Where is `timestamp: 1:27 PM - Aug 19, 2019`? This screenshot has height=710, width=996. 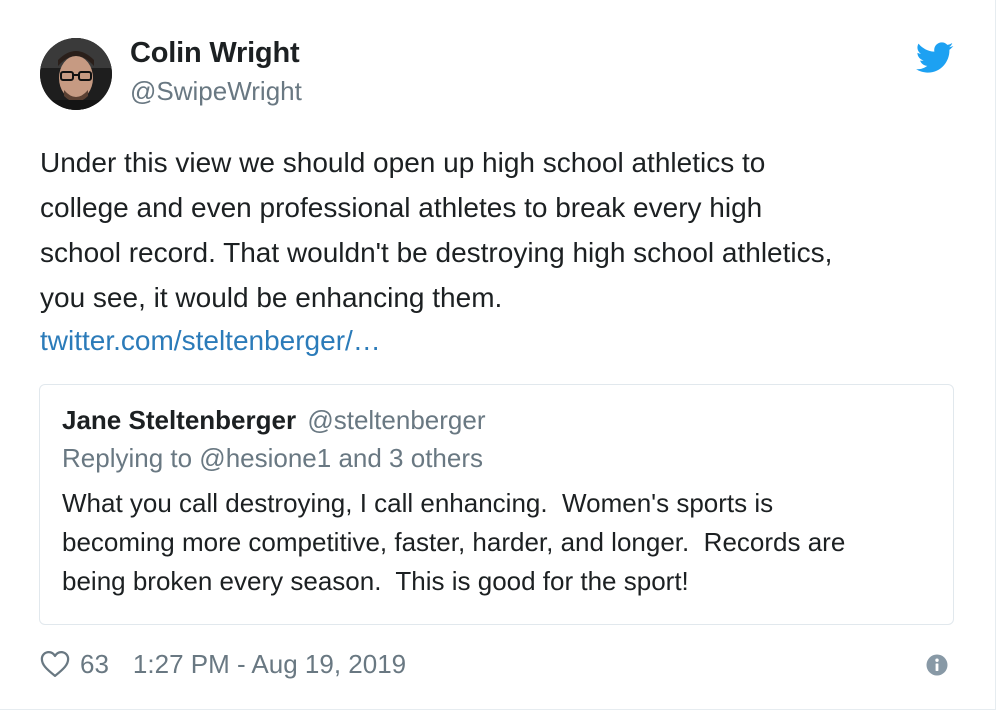
timestamp: 1:27 PM - Aug 19, 2019 is located at coordinates (269, 664).